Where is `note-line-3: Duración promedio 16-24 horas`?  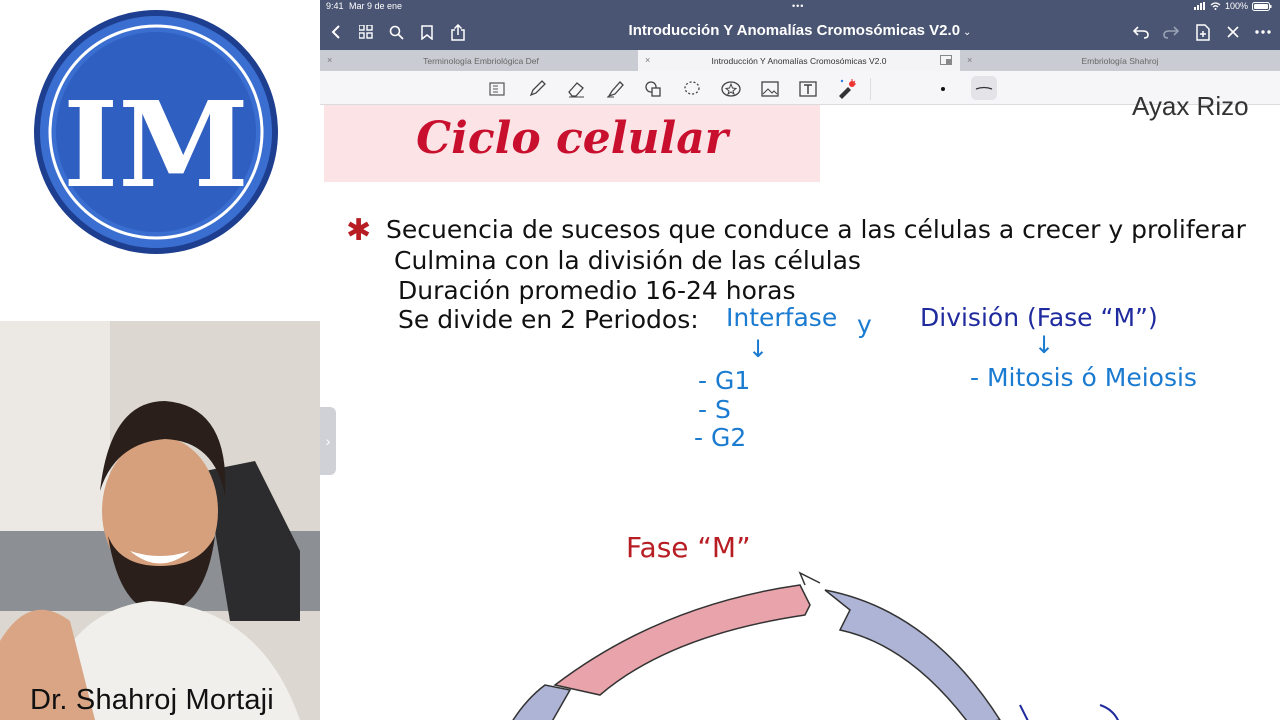
note-line-3: Duración promedio 16-24 horas is located at coordinates (597, 290).